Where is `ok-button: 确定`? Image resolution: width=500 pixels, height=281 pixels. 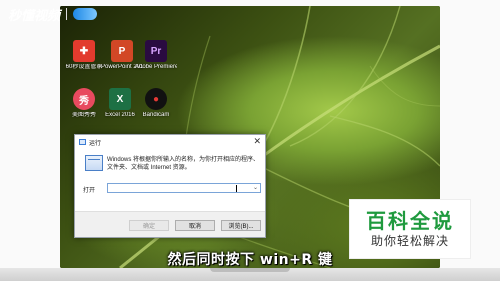
ok-button: 确定 is located at coordinates (149, 225).